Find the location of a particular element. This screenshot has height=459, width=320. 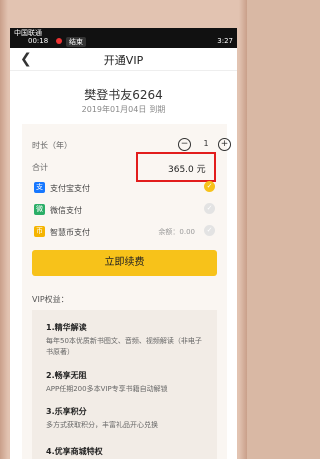

perk-title: 1.精华解读 is located at coordinates (66, 327).